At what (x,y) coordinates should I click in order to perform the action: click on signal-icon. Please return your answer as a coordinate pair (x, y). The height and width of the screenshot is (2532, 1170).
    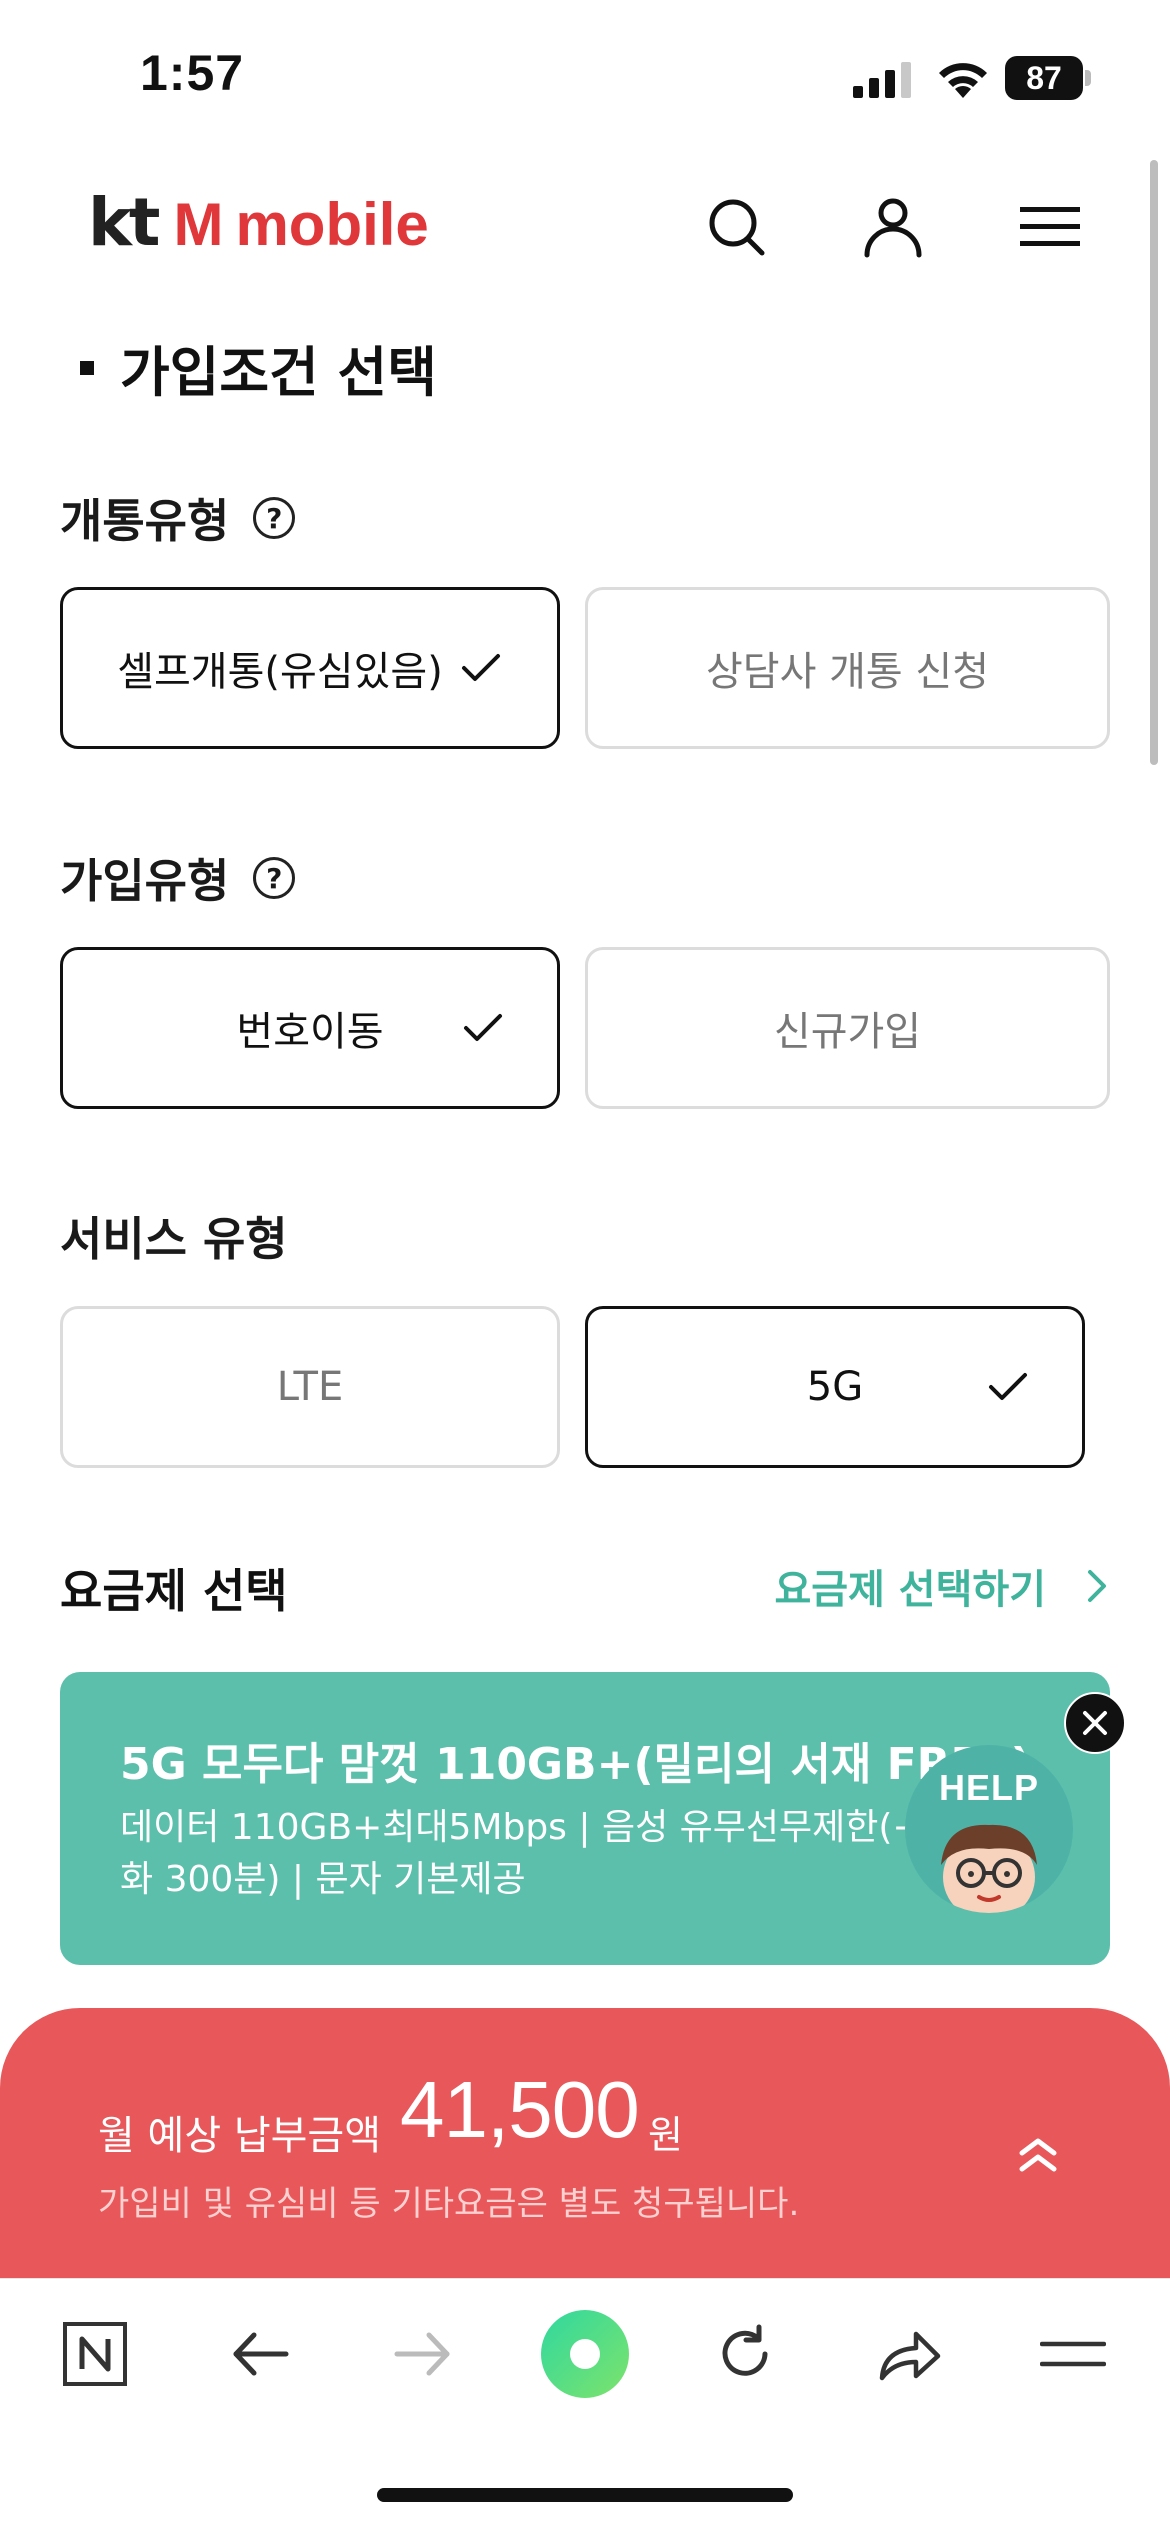
    Looking at the image, I should click on (882, 80).